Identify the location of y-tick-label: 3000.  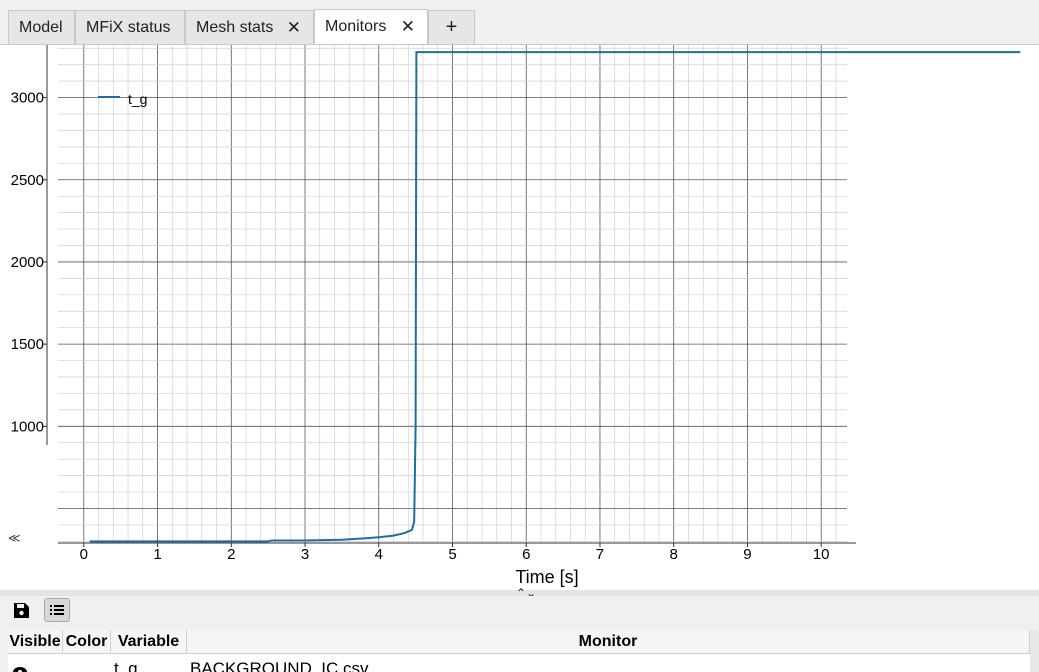
(27, 98).